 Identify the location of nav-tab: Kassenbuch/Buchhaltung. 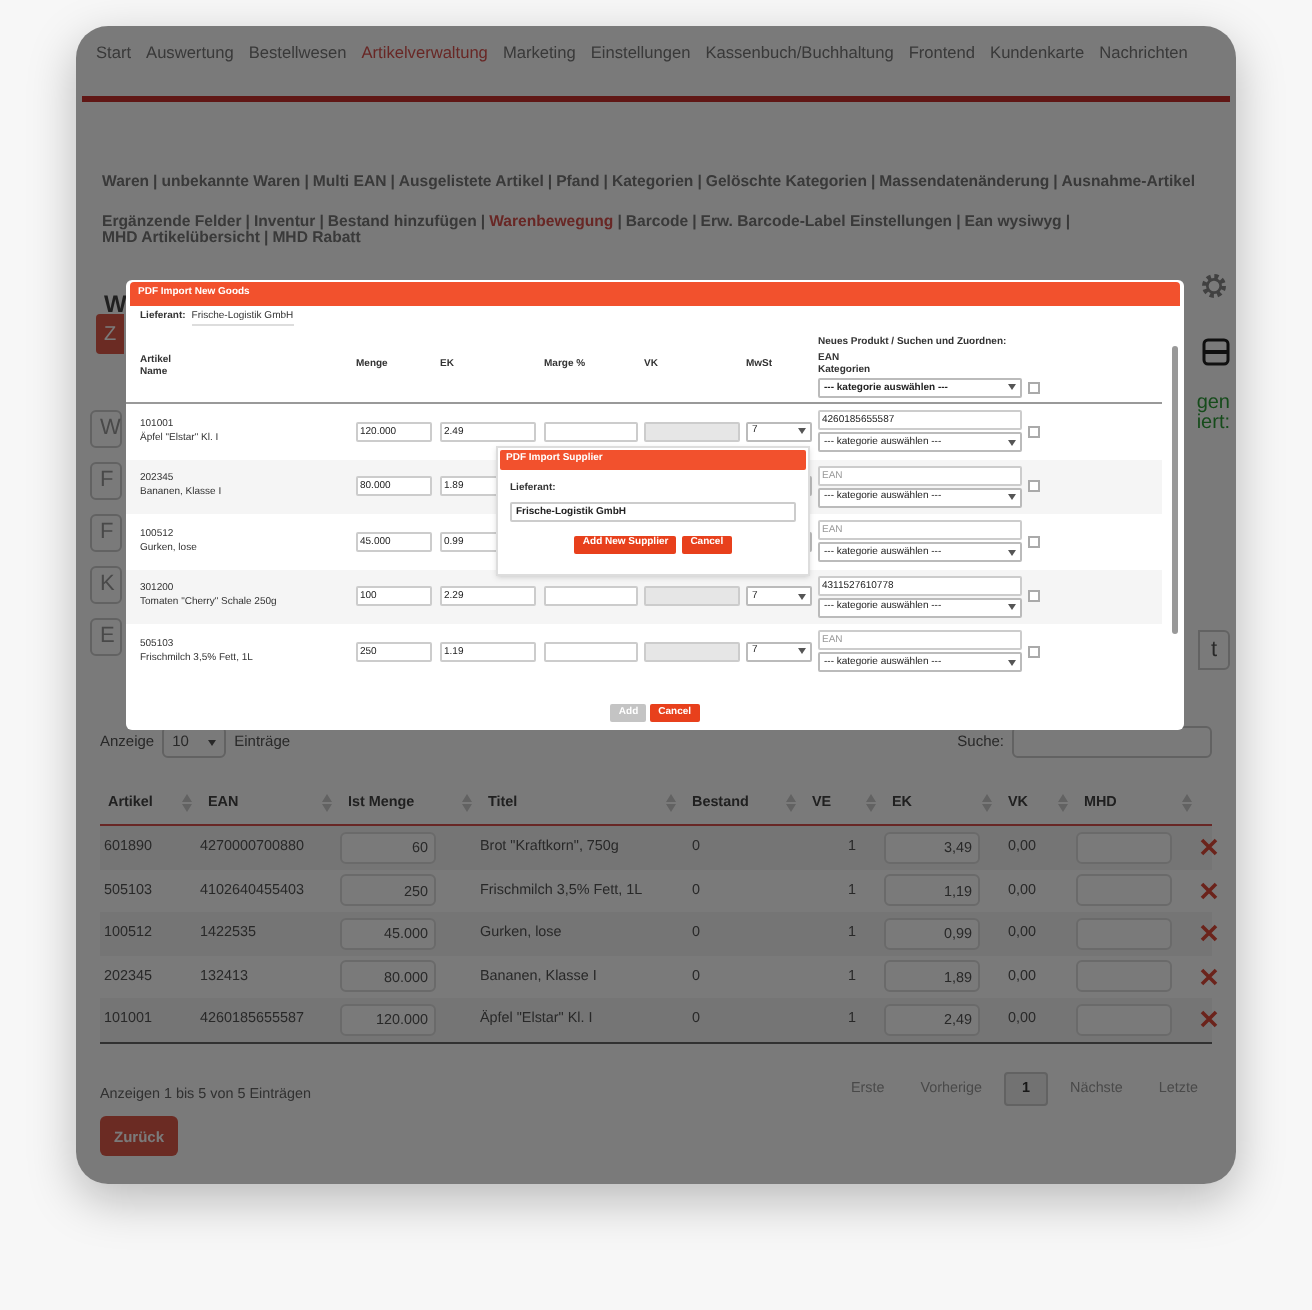
(799, 68).